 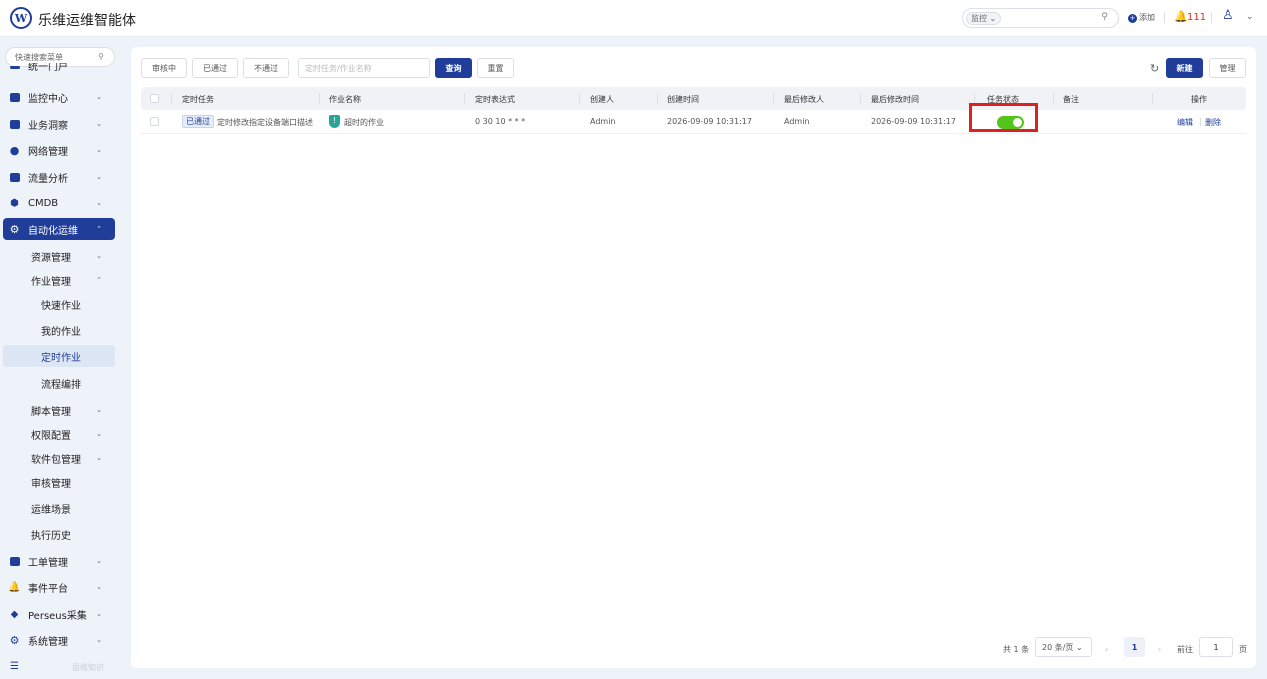 What do you see at coordinates (53, 231) in the screenshot?
I see `sidebar-item-label: 自动化运维` at bounding box center [53, 231].